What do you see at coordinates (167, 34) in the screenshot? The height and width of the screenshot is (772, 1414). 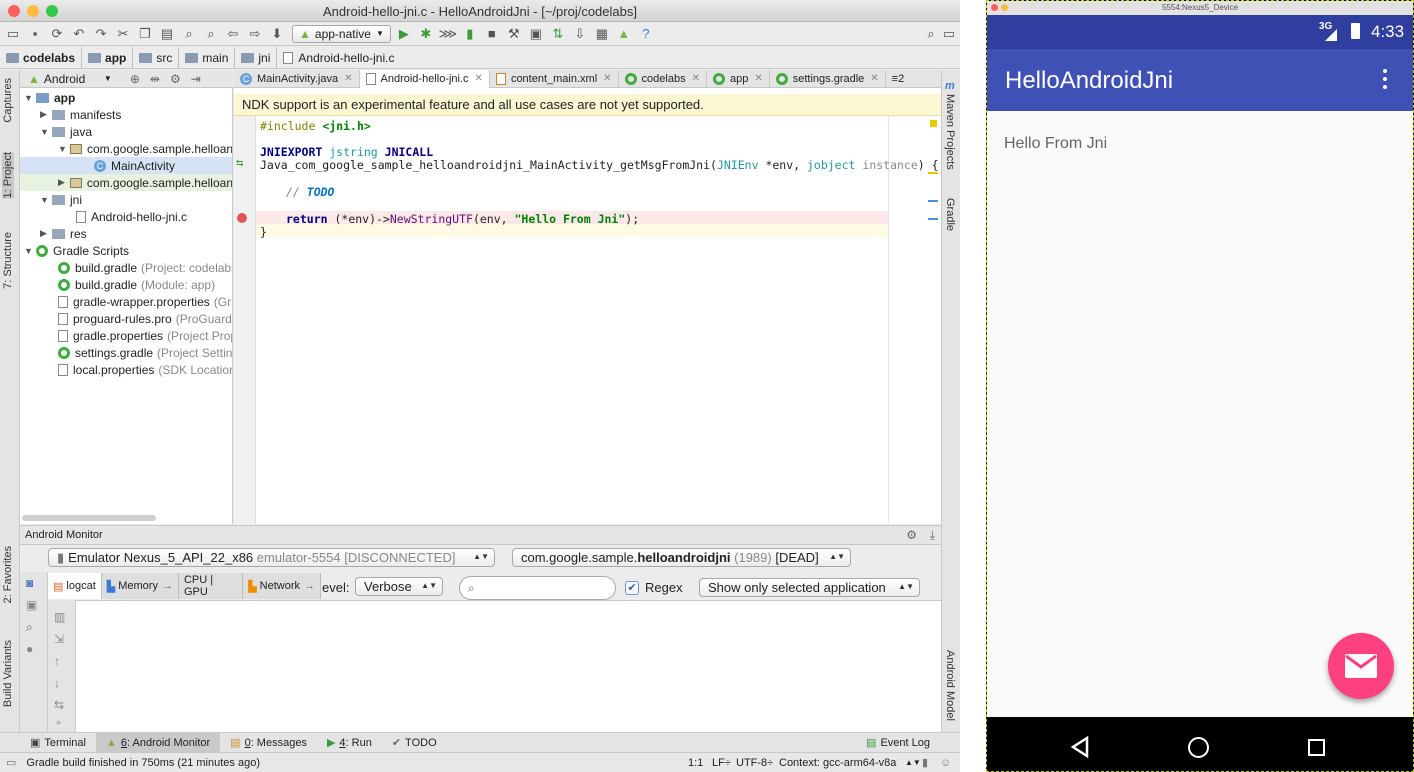 I see `paste-icon: ▤` at bounding box center [167, 34].